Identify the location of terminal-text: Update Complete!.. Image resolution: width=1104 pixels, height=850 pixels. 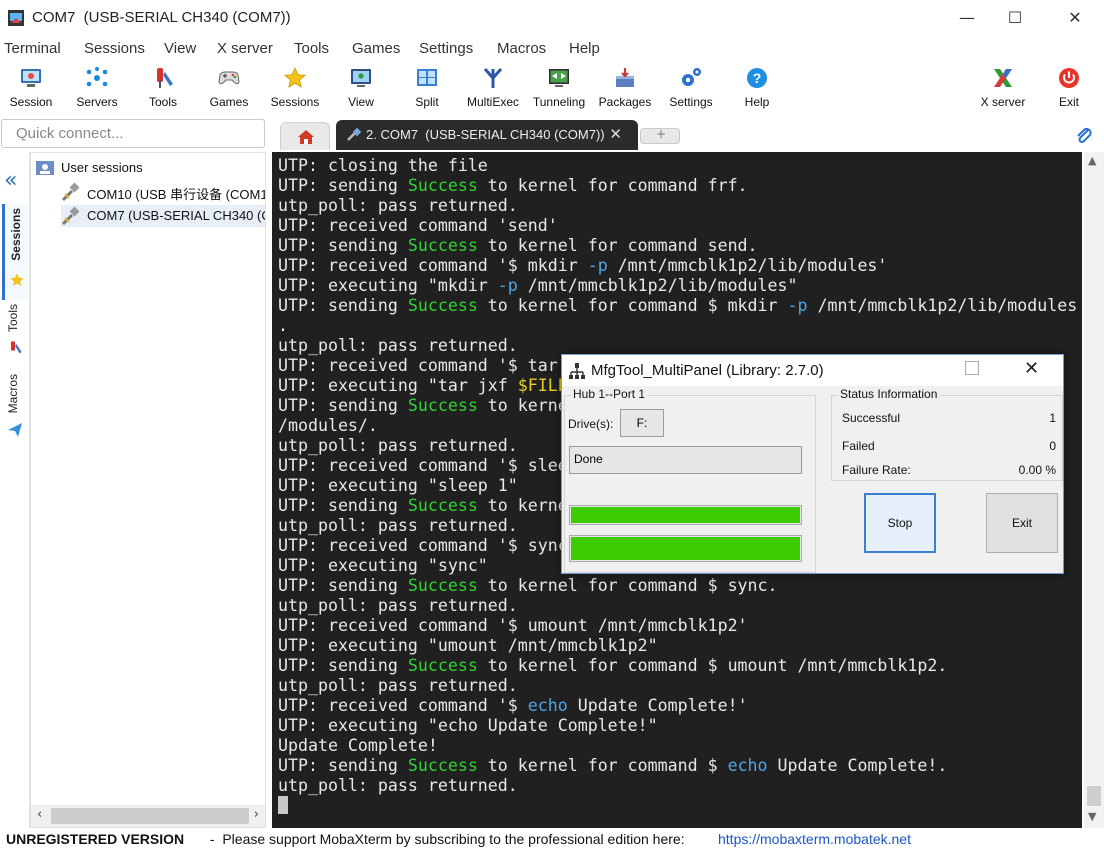
(857, 765).